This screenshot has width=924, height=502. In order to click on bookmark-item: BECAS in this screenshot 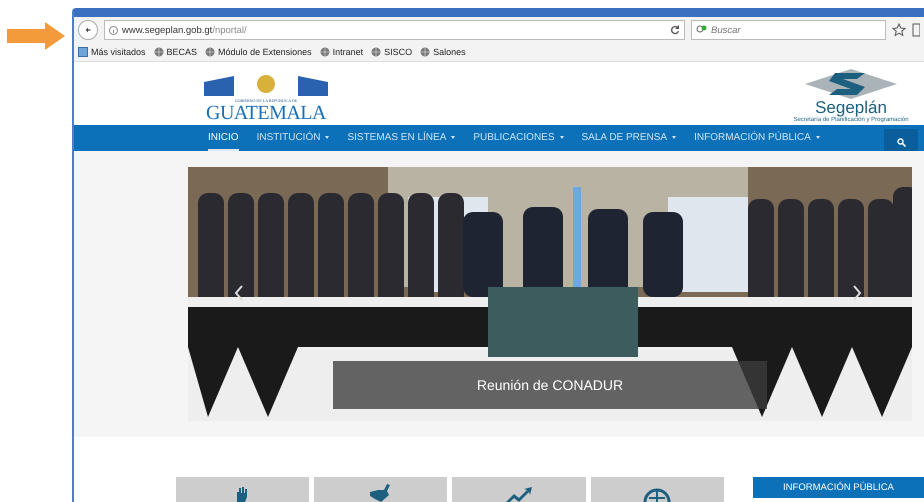, I will do `click(176, 52)`.